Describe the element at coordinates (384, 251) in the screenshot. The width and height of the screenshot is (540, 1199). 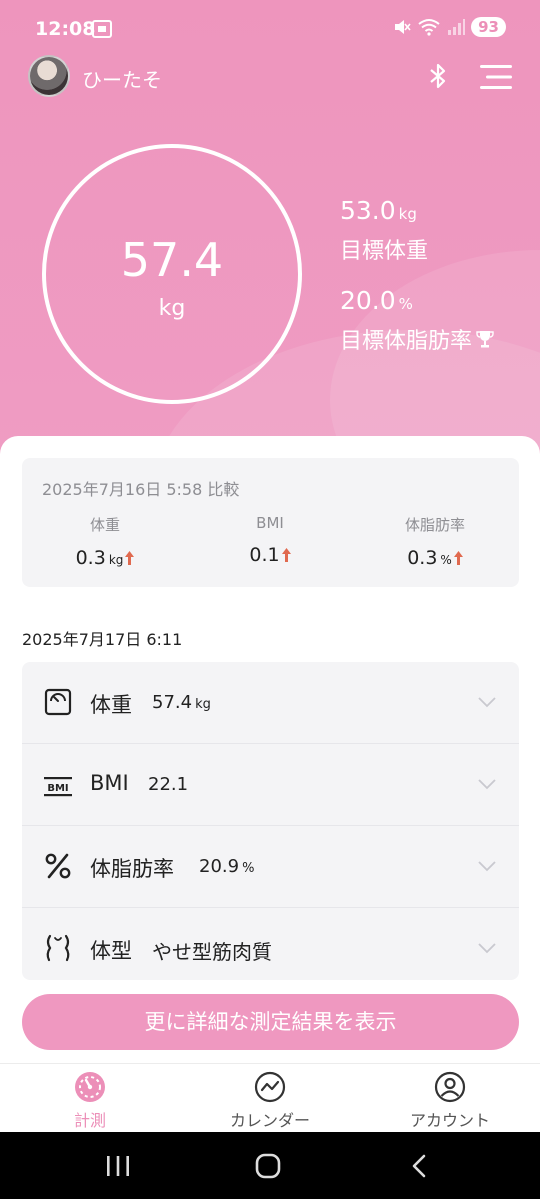
I see `goal-weight-label: 目標体重` at that location.